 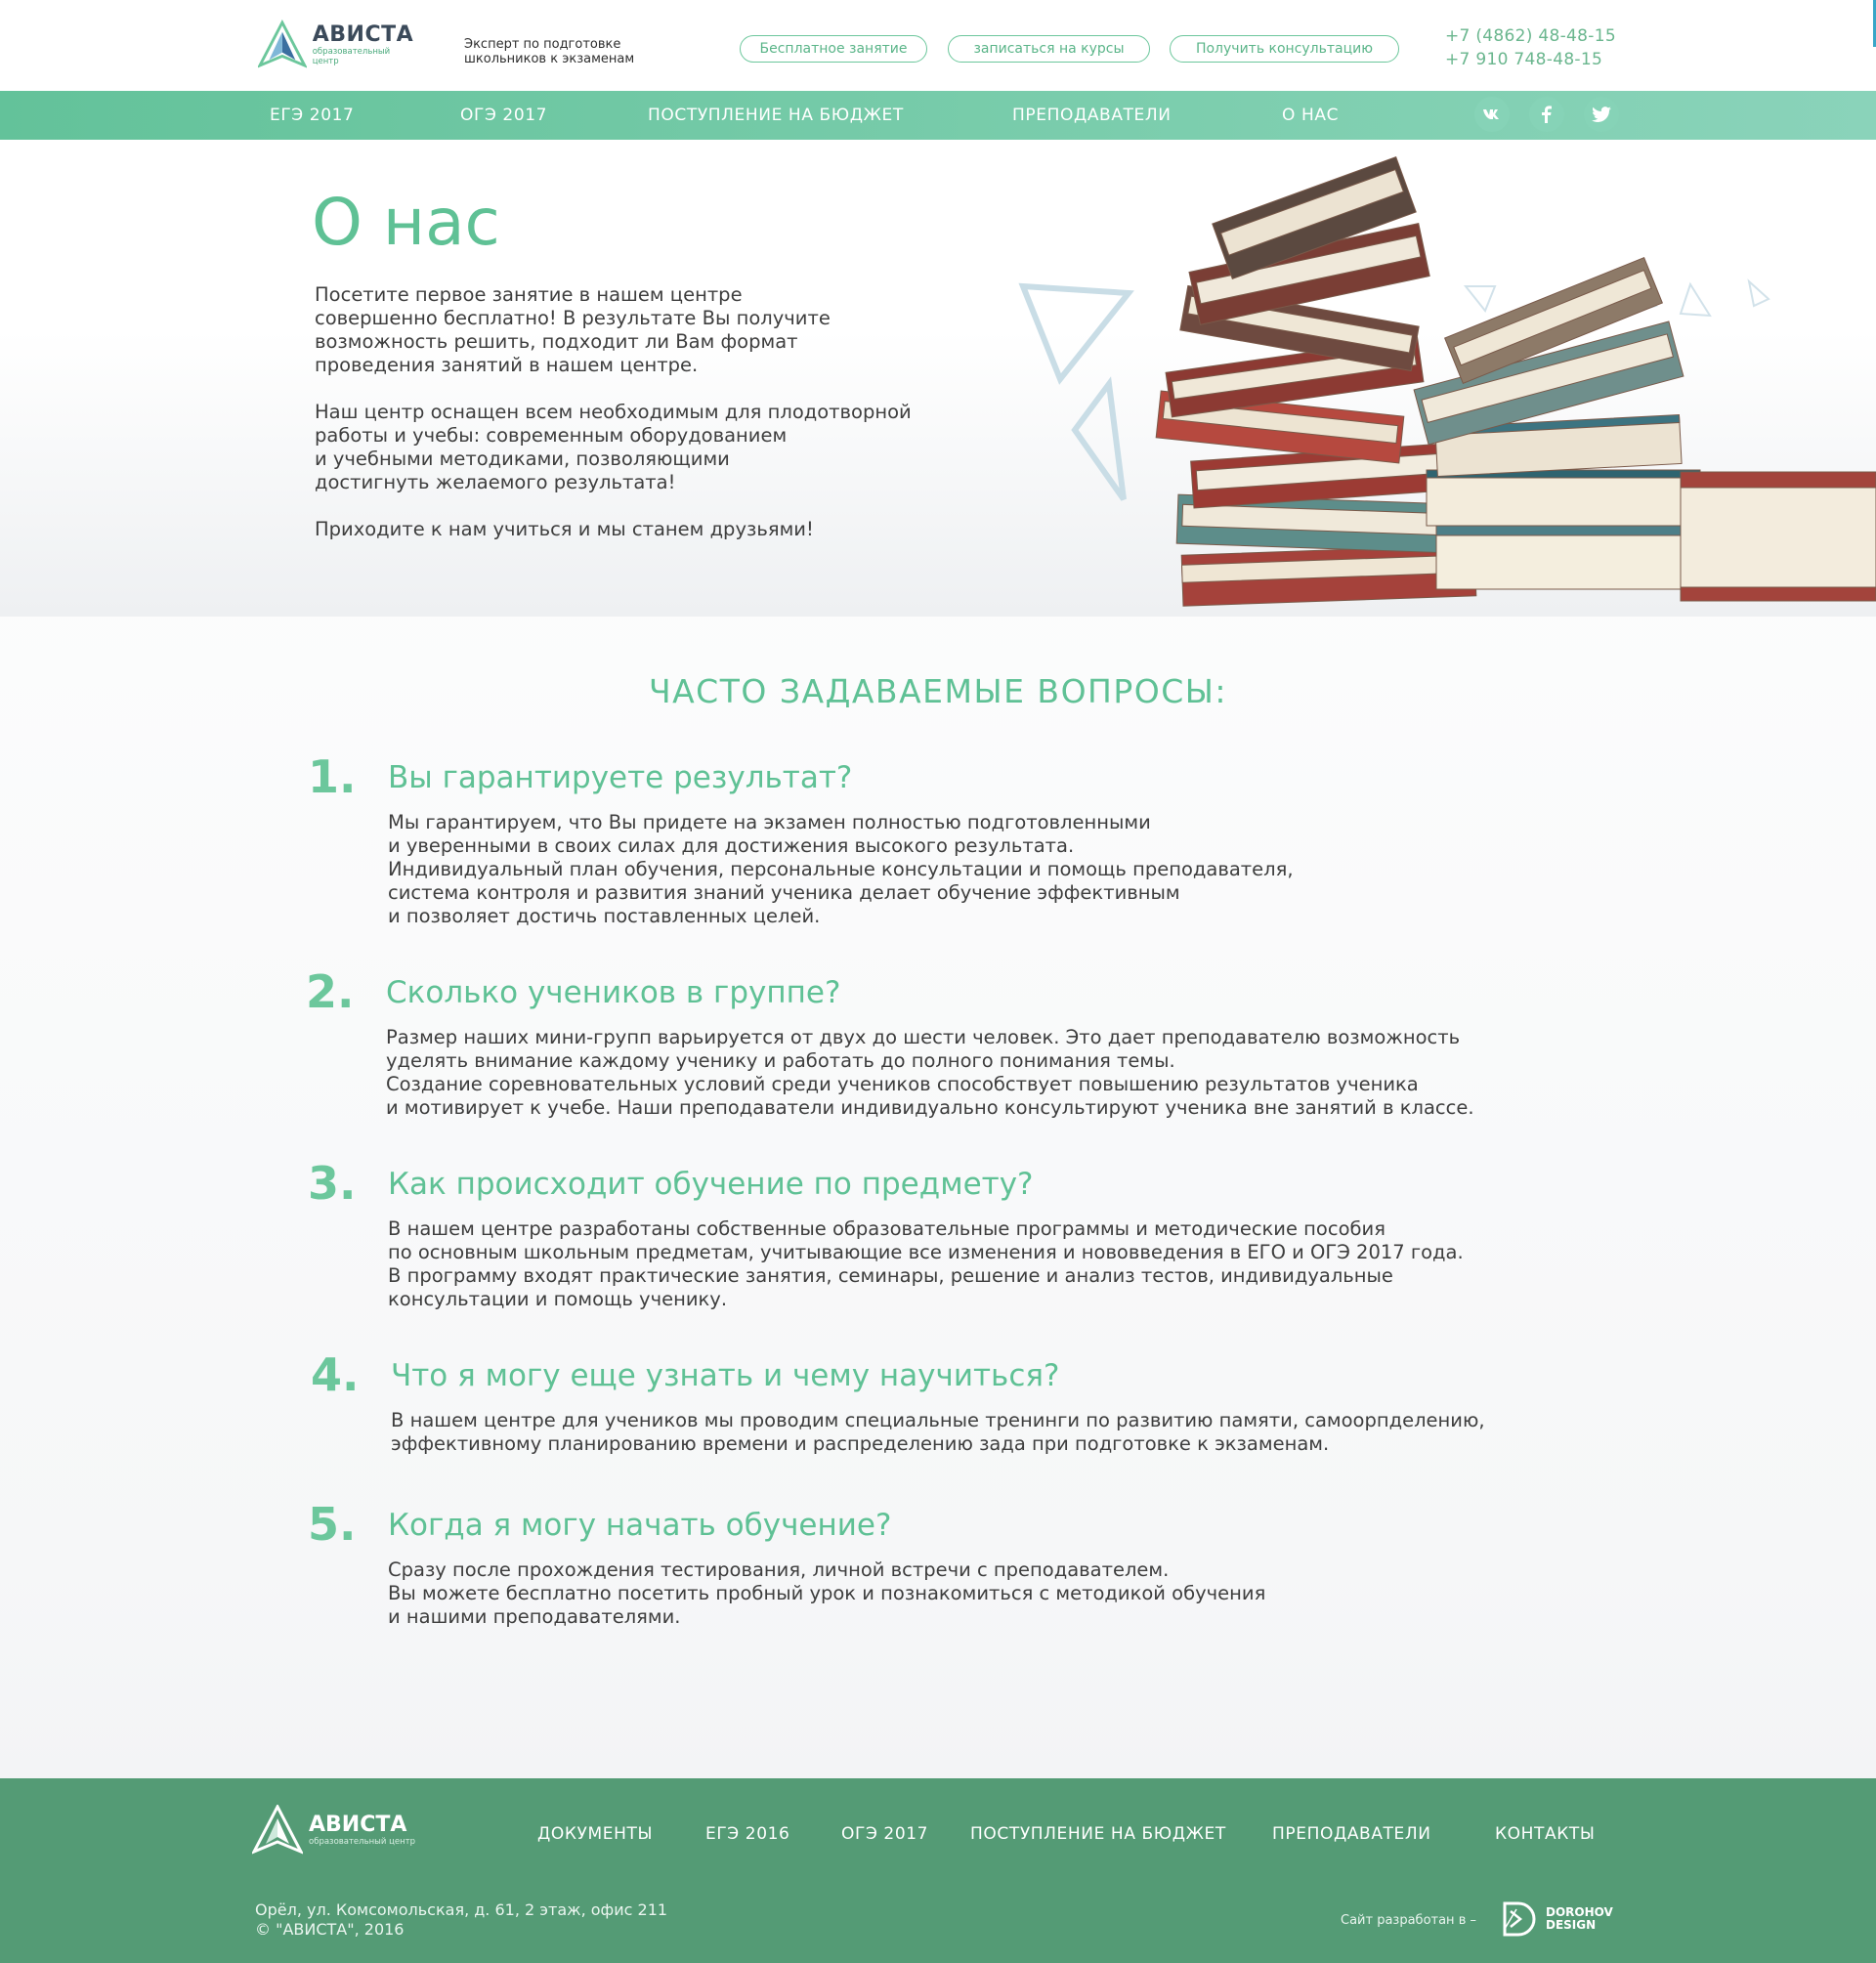 What do you see at coordinates (1092, 115) in the screenshot?
I see `nav-item-teachers: ПРЕПОДАВАТЕЛИ` at bounding box center [1092, 115].